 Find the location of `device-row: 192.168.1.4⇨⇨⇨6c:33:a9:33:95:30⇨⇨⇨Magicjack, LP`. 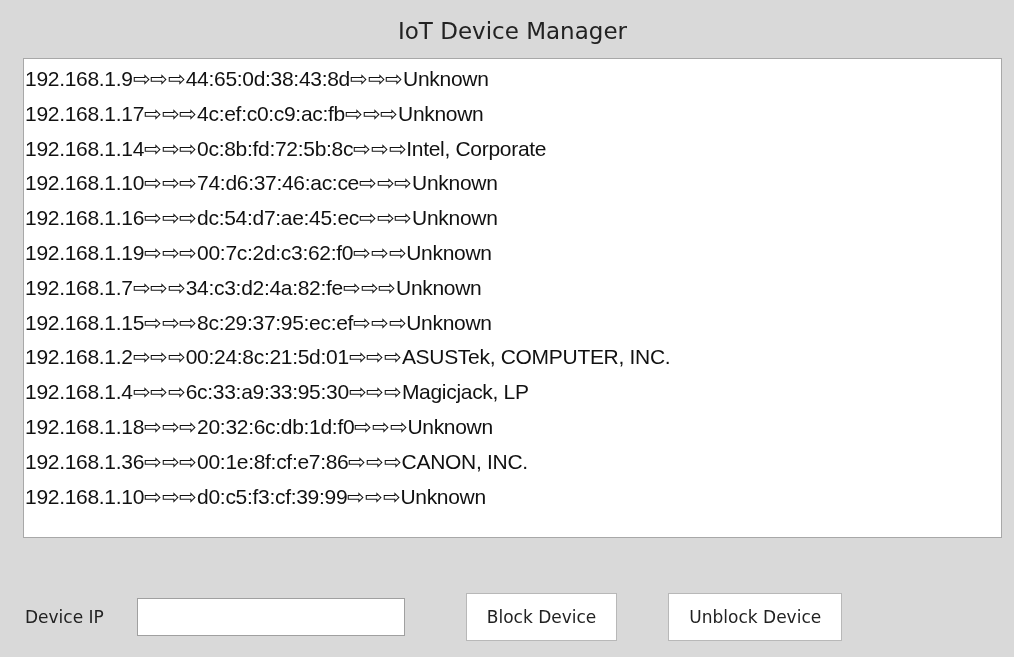

device-row: 192.168.1.4⇨⇨⇨6c:33:a9:33:95:30⇨⇨⇨Magicjack, LP is located at coordinates (513, 392).